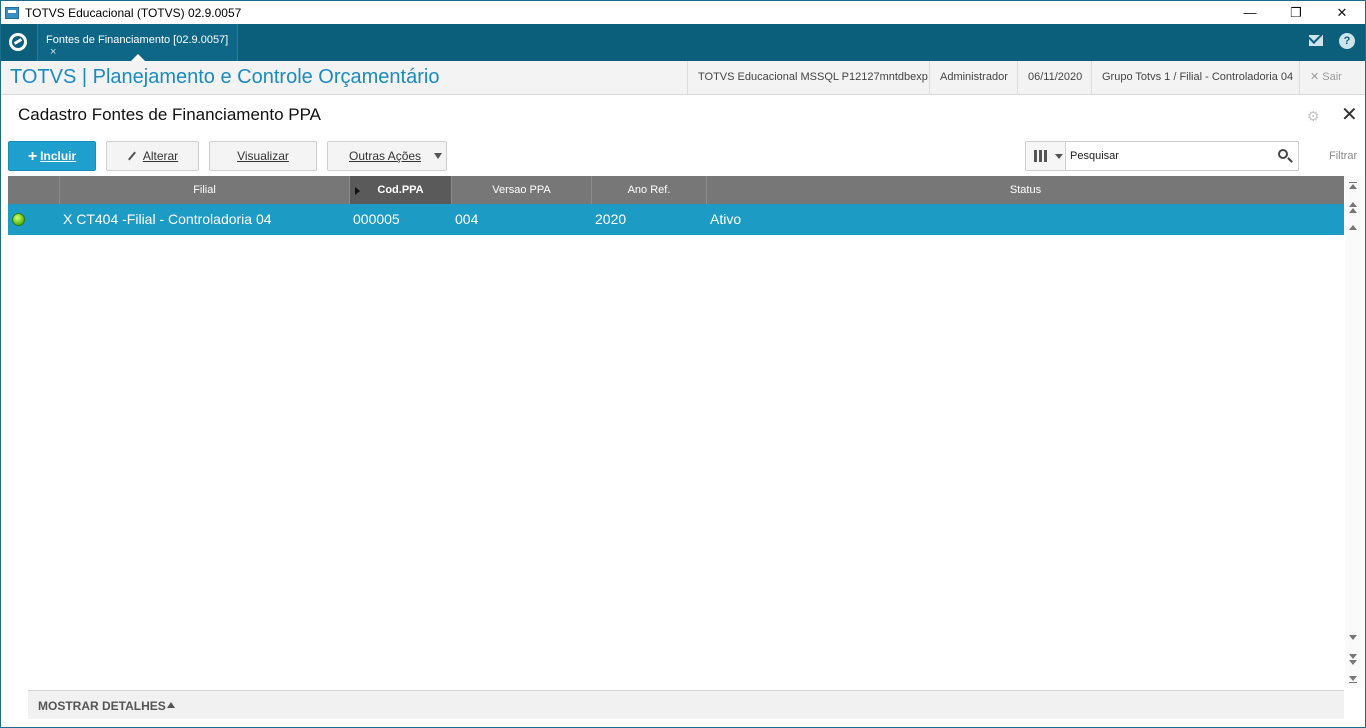 The height and width of the screenshot is (728, 1366). I want to click on column-header-cod-ppa: Cod.PPA, so click(401, 190).